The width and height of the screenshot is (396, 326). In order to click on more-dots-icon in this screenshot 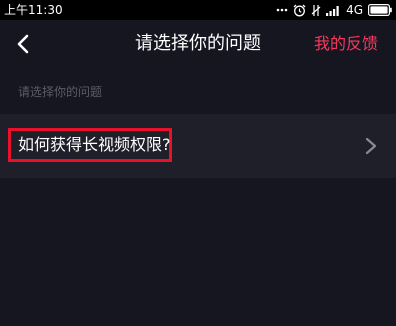, I will do `click(282, 10)`.